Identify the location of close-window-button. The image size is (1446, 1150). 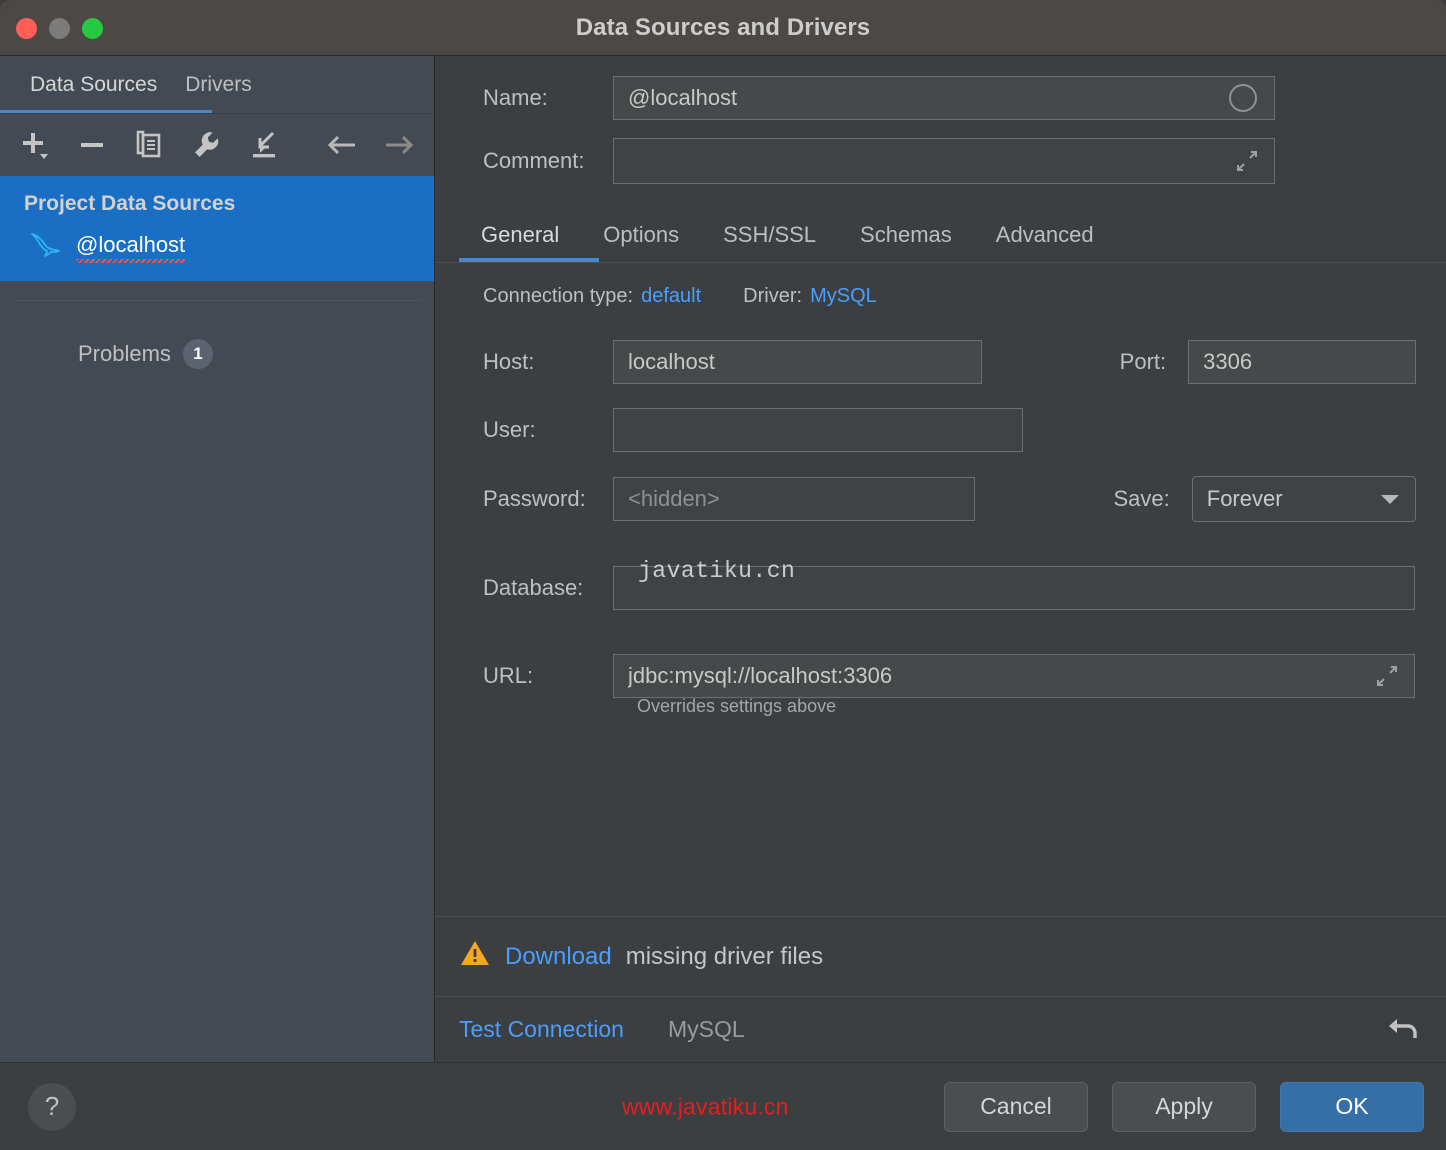
(26, 28).